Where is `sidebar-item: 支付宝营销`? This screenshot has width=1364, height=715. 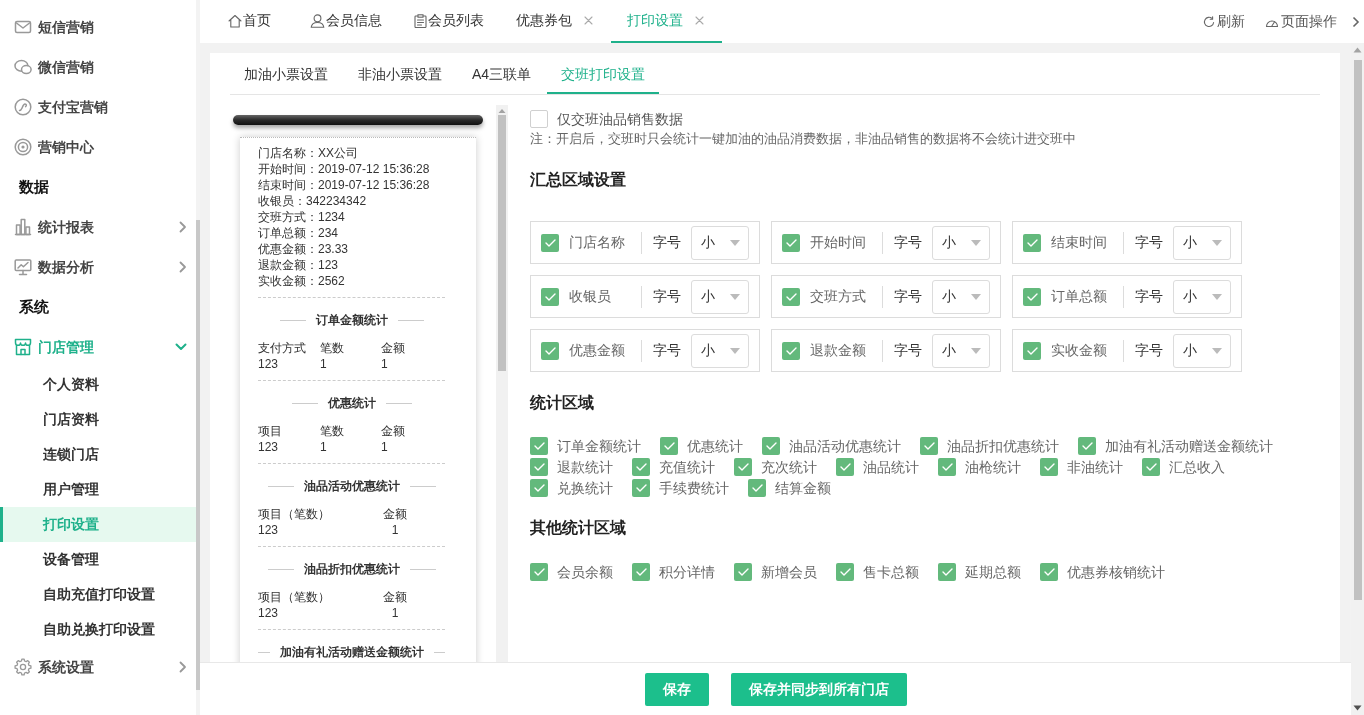 sidebar-item: 支付宝营销 is located at coordinates (98, 107).